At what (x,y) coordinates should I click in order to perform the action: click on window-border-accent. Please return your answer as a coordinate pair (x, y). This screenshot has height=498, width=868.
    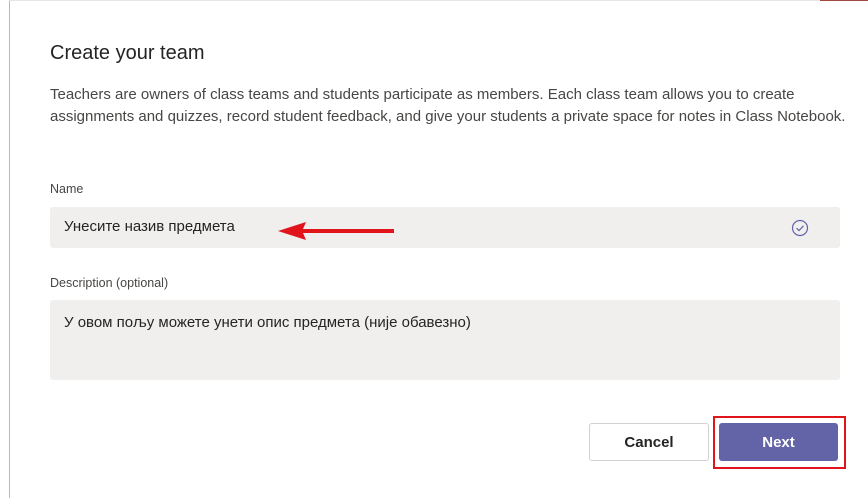
    Looking at the image, I should click on (844, 0).